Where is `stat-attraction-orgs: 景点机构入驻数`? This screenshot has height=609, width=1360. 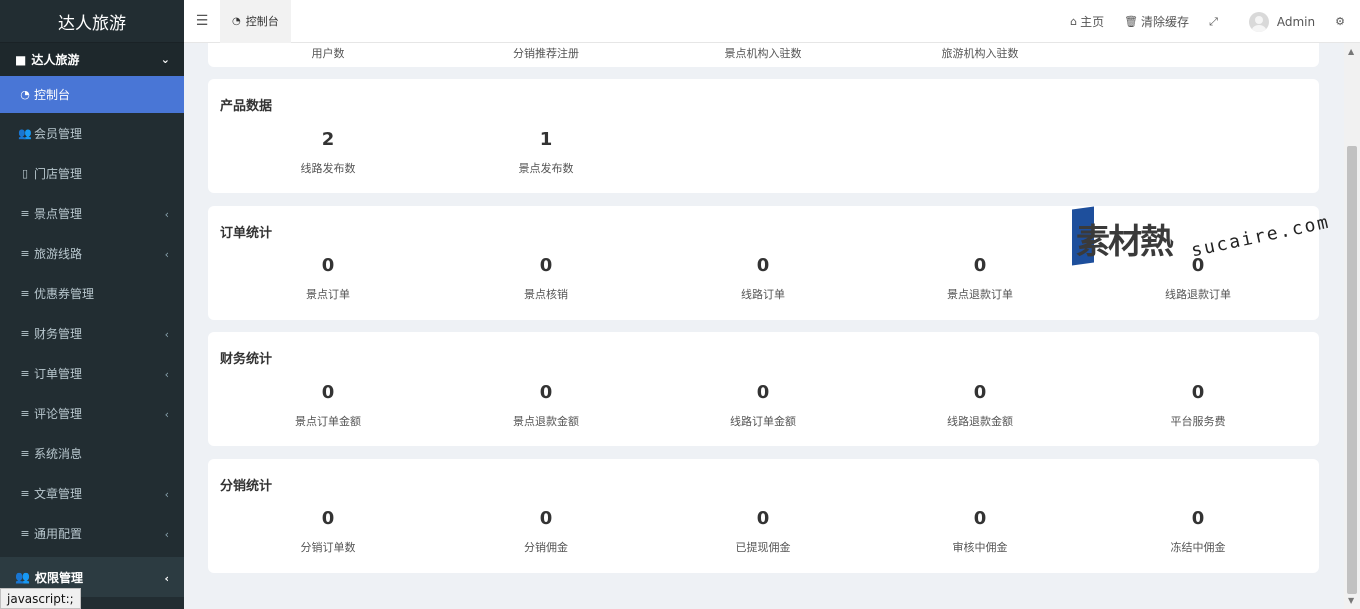
stat-attraction-orgs: 景点机构入驻数 is located at coordinates (763, 53).